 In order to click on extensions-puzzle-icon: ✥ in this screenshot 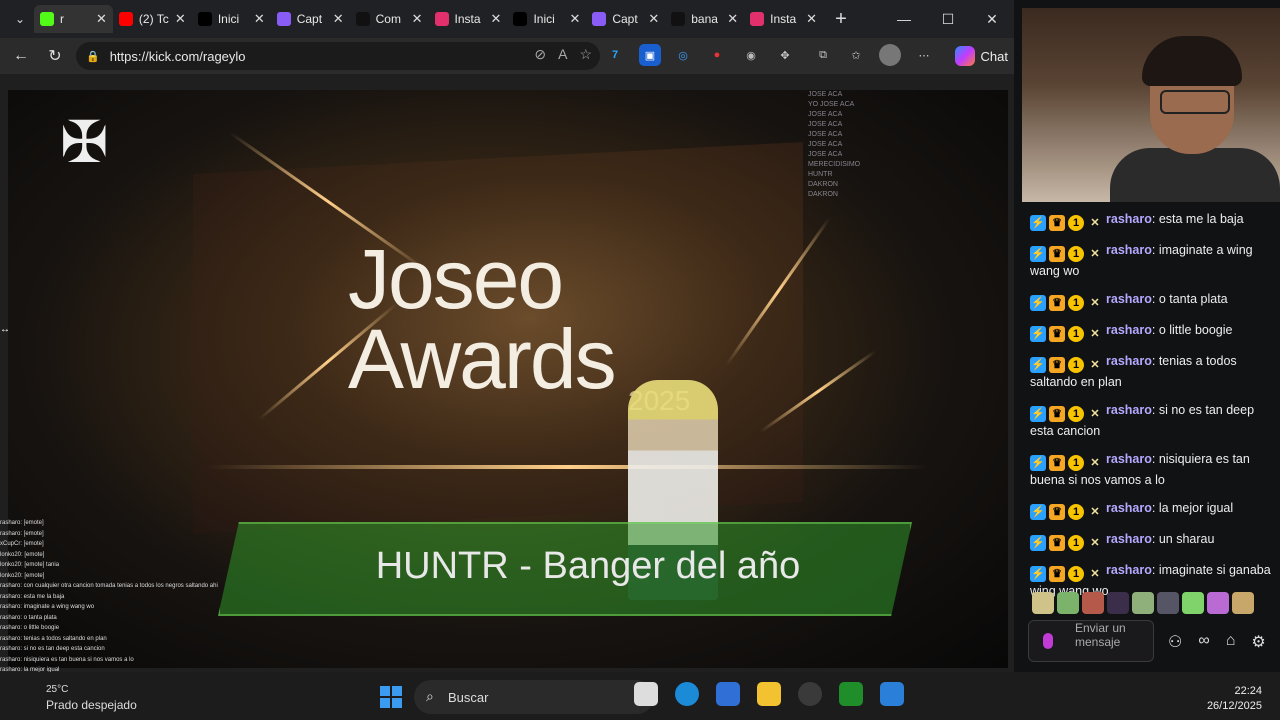, I will do `click(785, 55)`.